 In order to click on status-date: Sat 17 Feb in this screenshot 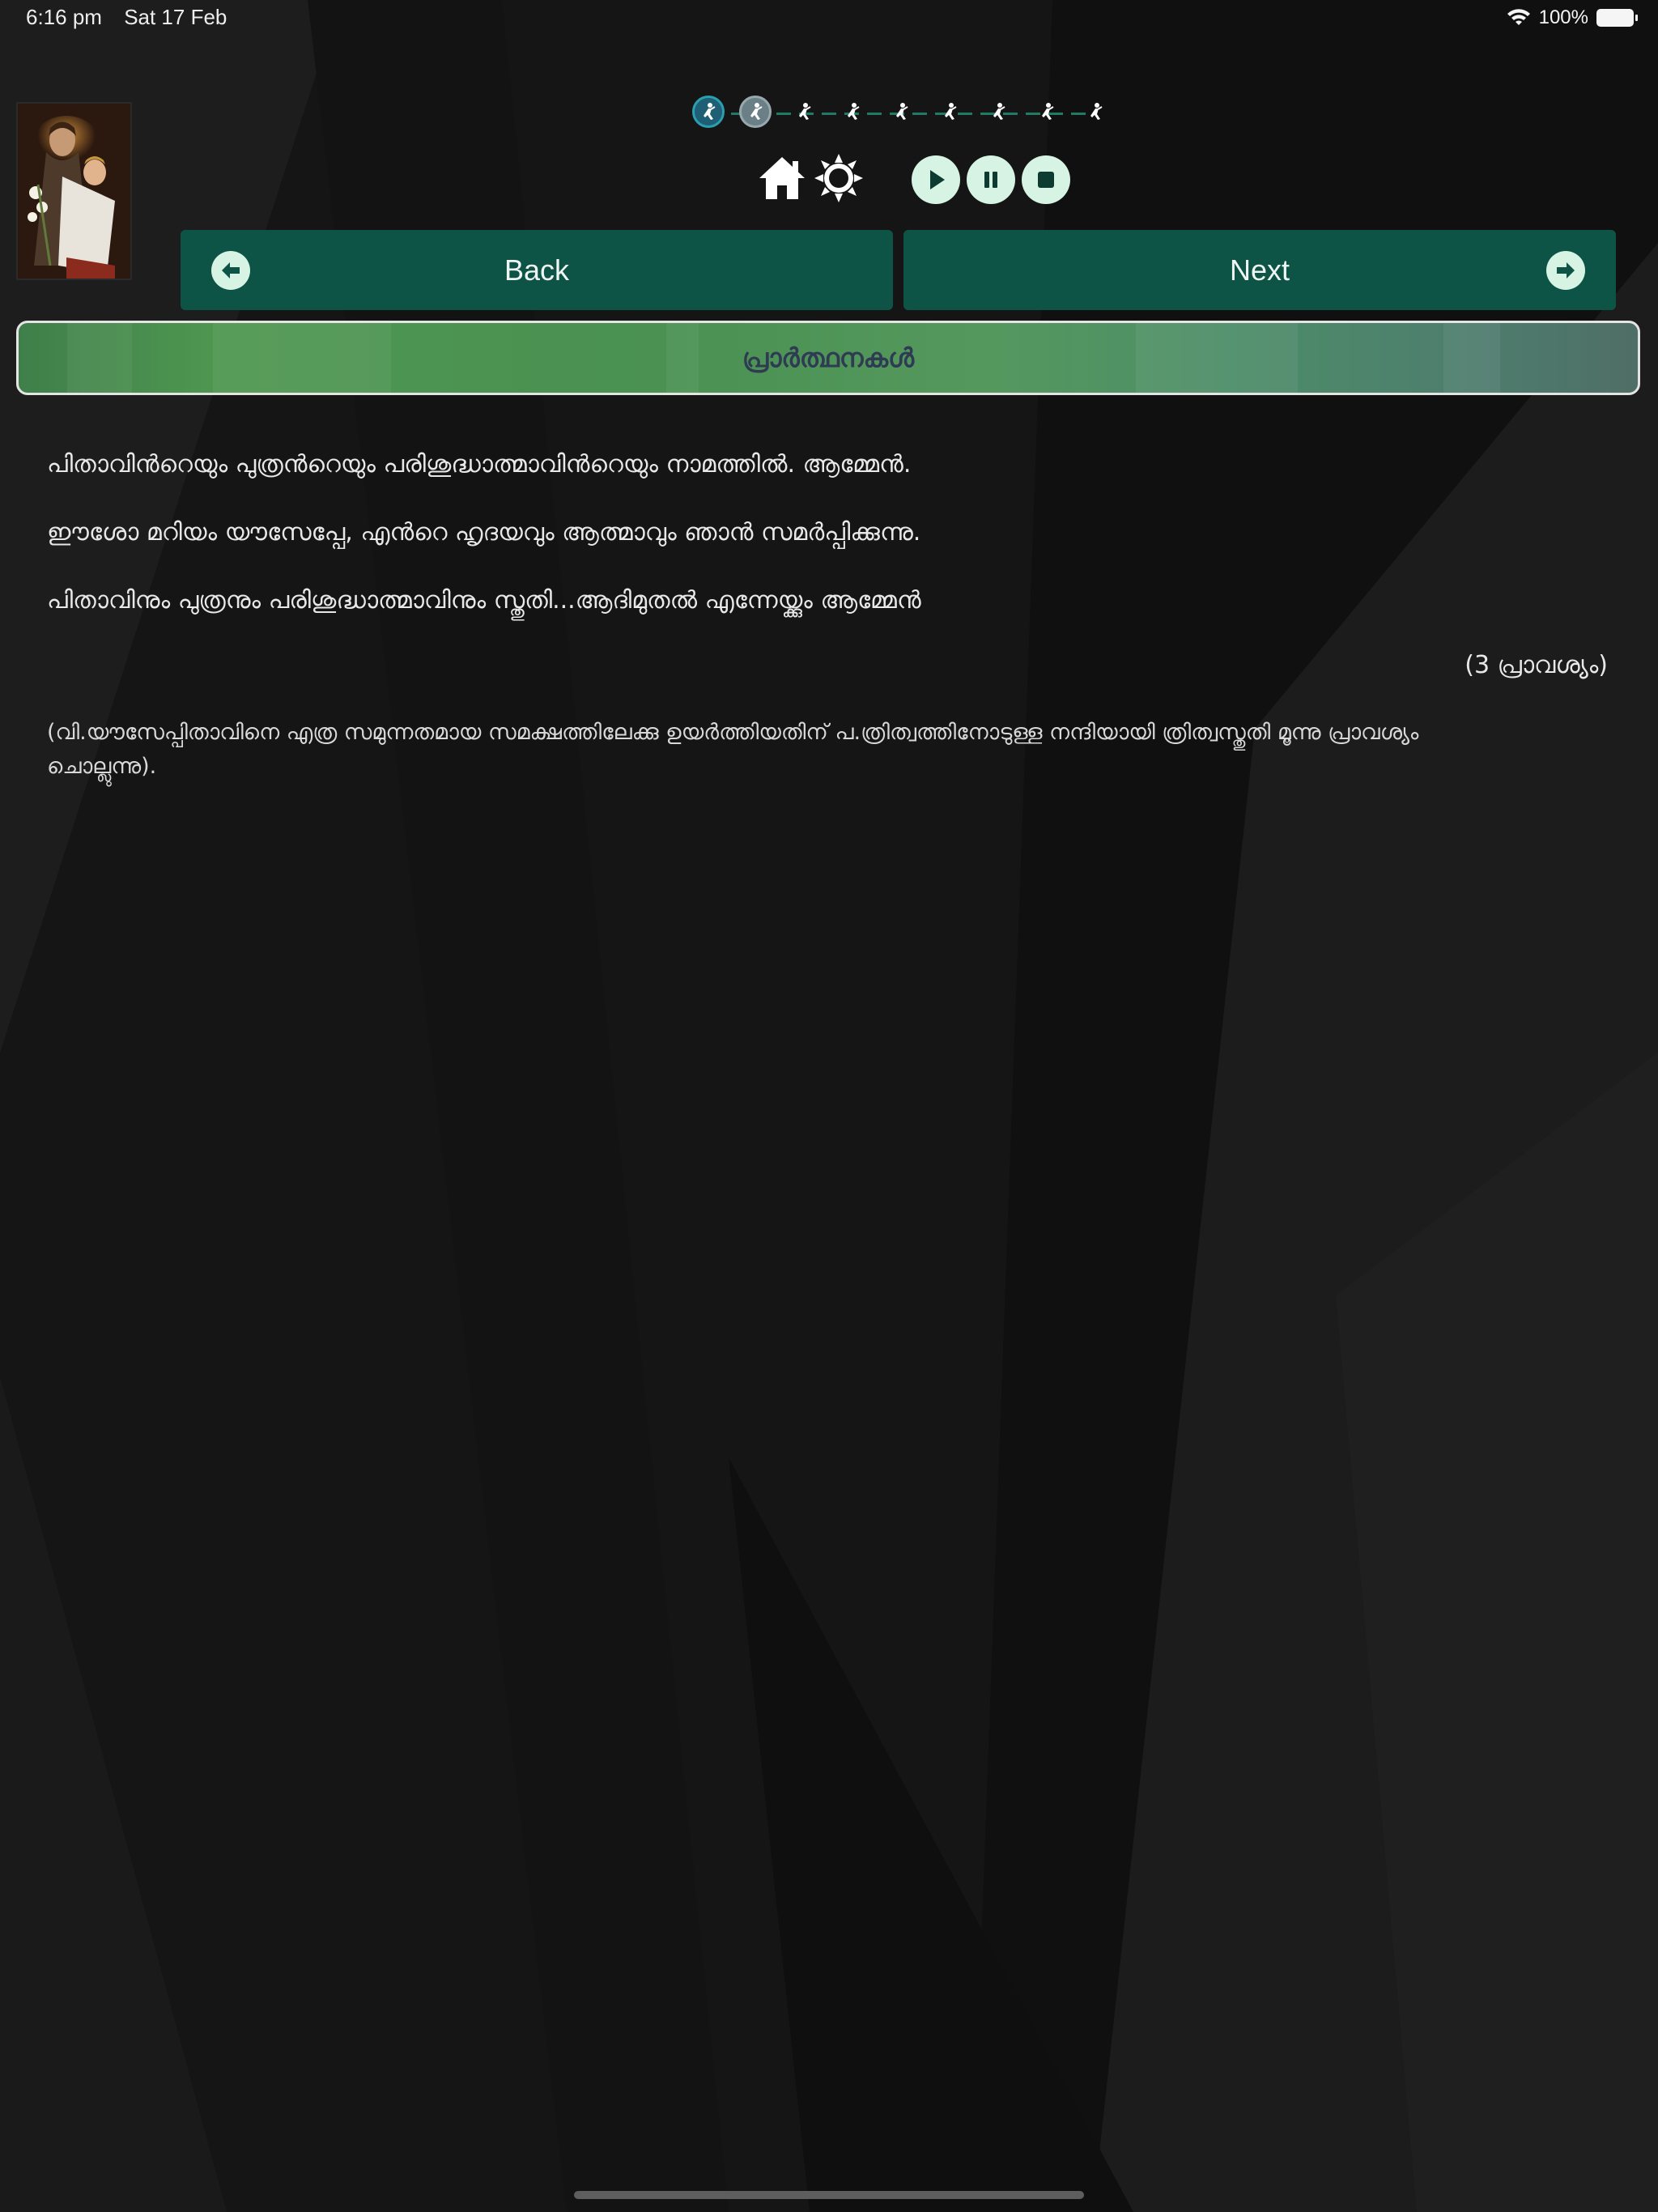, I will do `click(175, 17)`.